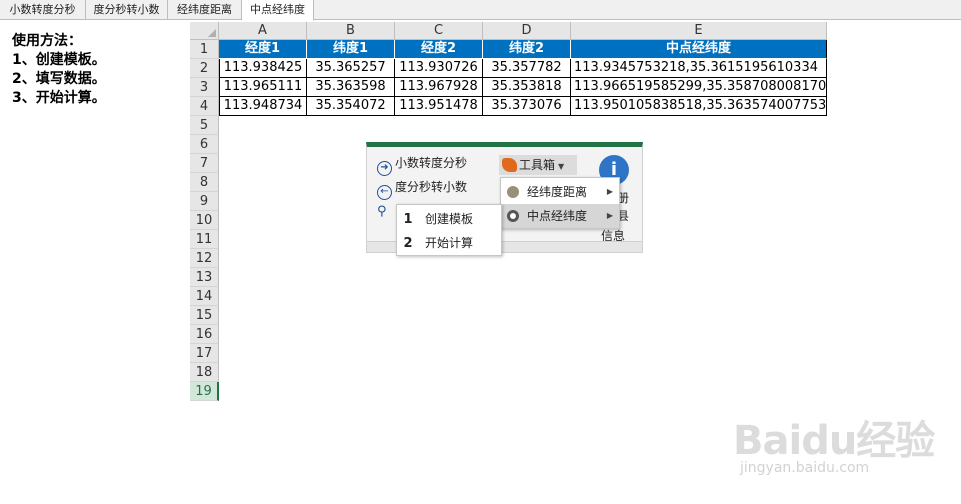  Describe the element at coordinates (351, 31) in the screenshot. I see `column-header-b: B` at that location.